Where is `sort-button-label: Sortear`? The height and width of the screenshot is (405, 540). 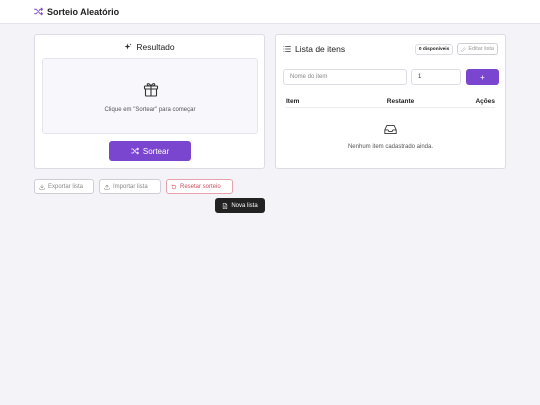 sort-button-label: Sortear is located at coordinates (156, 151).